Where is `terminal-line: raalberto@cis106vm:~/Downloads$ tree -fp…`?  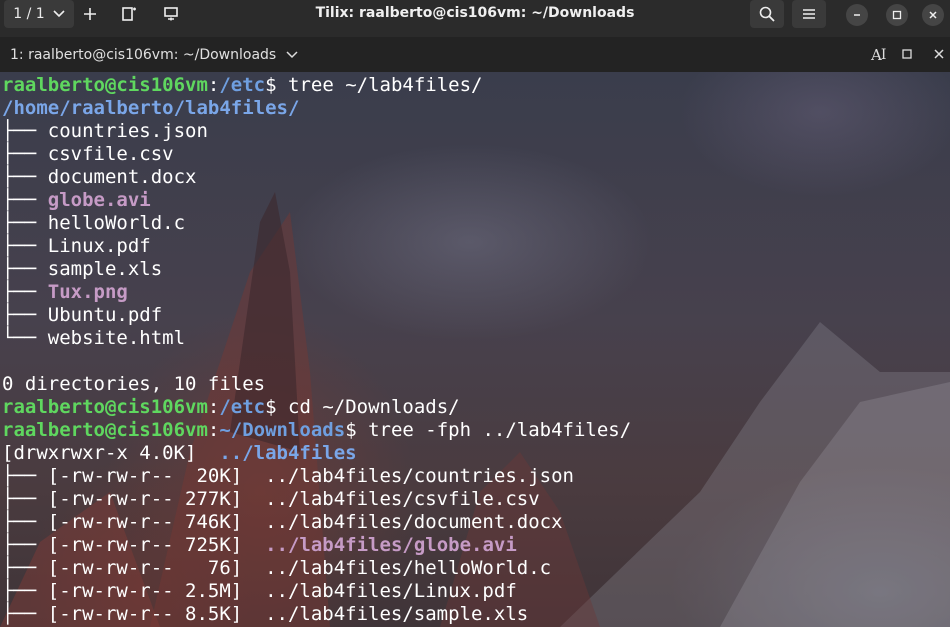
terminal-line: raalberto@cis106vm:~/Downloads$ tree -fp… is located at coordinates (316, 430).